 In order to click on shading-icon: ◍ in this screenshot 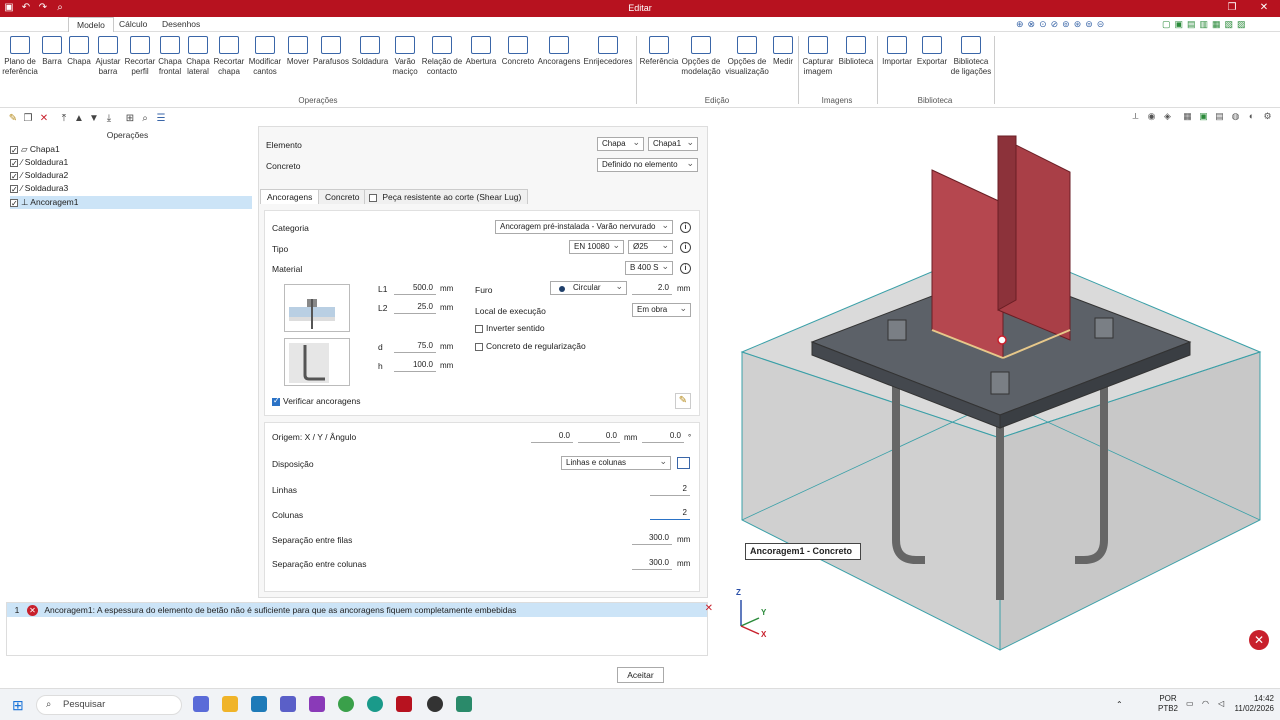, I will do `click(1235, 116)`.